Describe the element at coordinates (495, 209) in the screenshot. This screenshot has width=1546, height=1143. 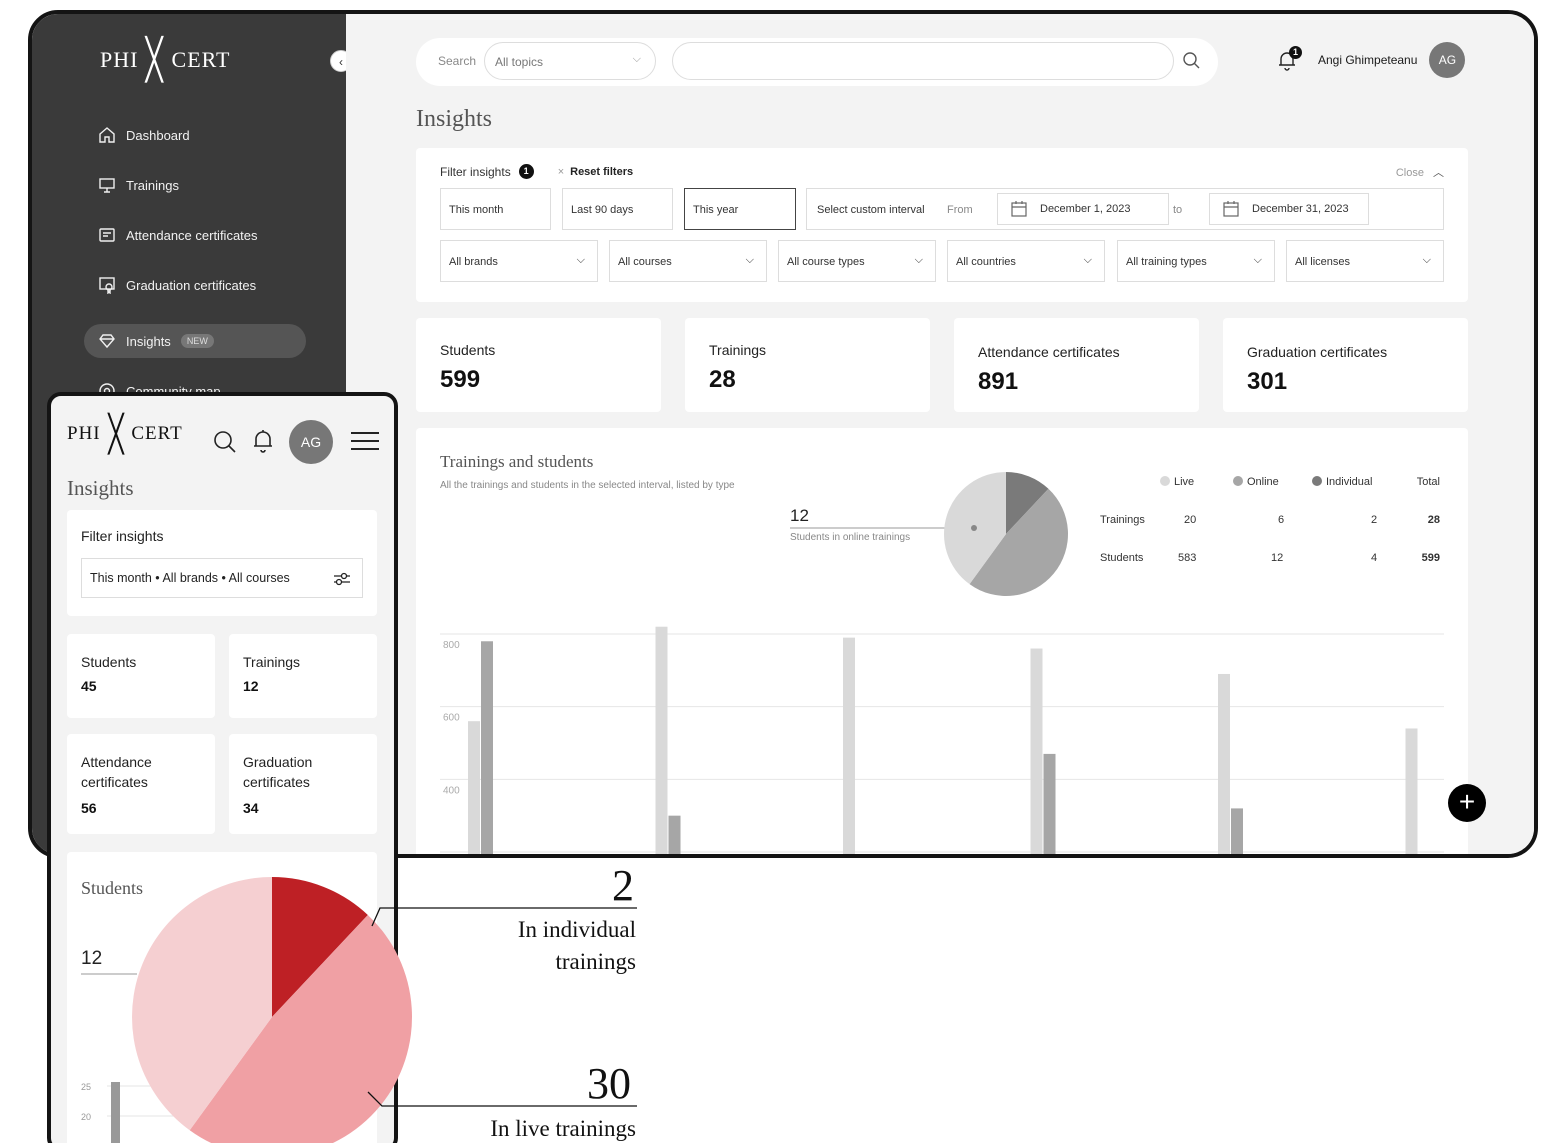
I see `period-this-month: This month` at that location.